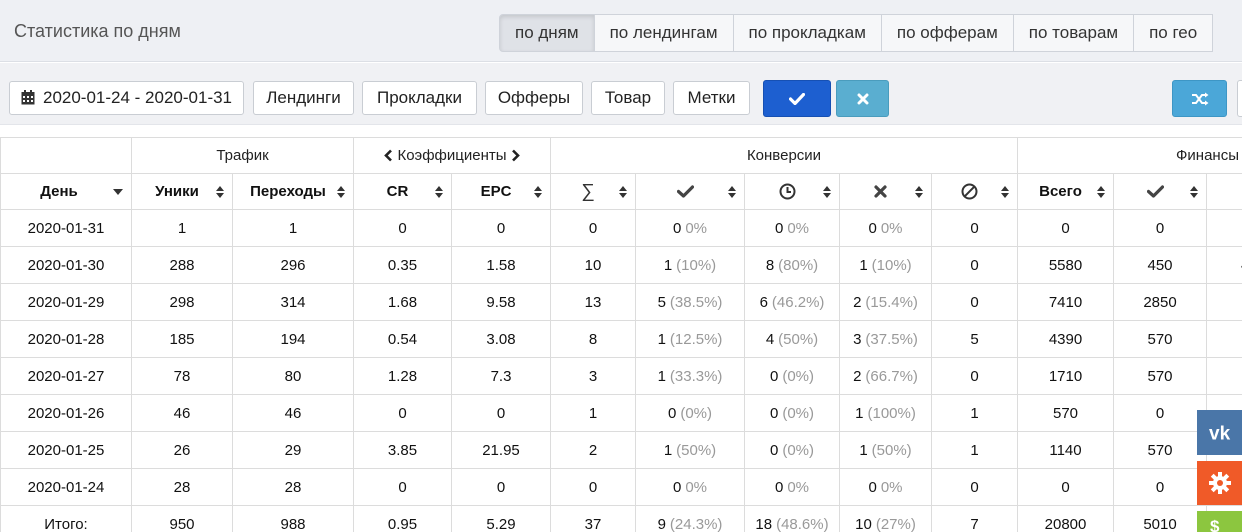 This screenshot has width=1242, height=532. What do you see at coordinates (787, 191) in the screenshot?
I see `clock-icon` at bounding box center [787, 191].